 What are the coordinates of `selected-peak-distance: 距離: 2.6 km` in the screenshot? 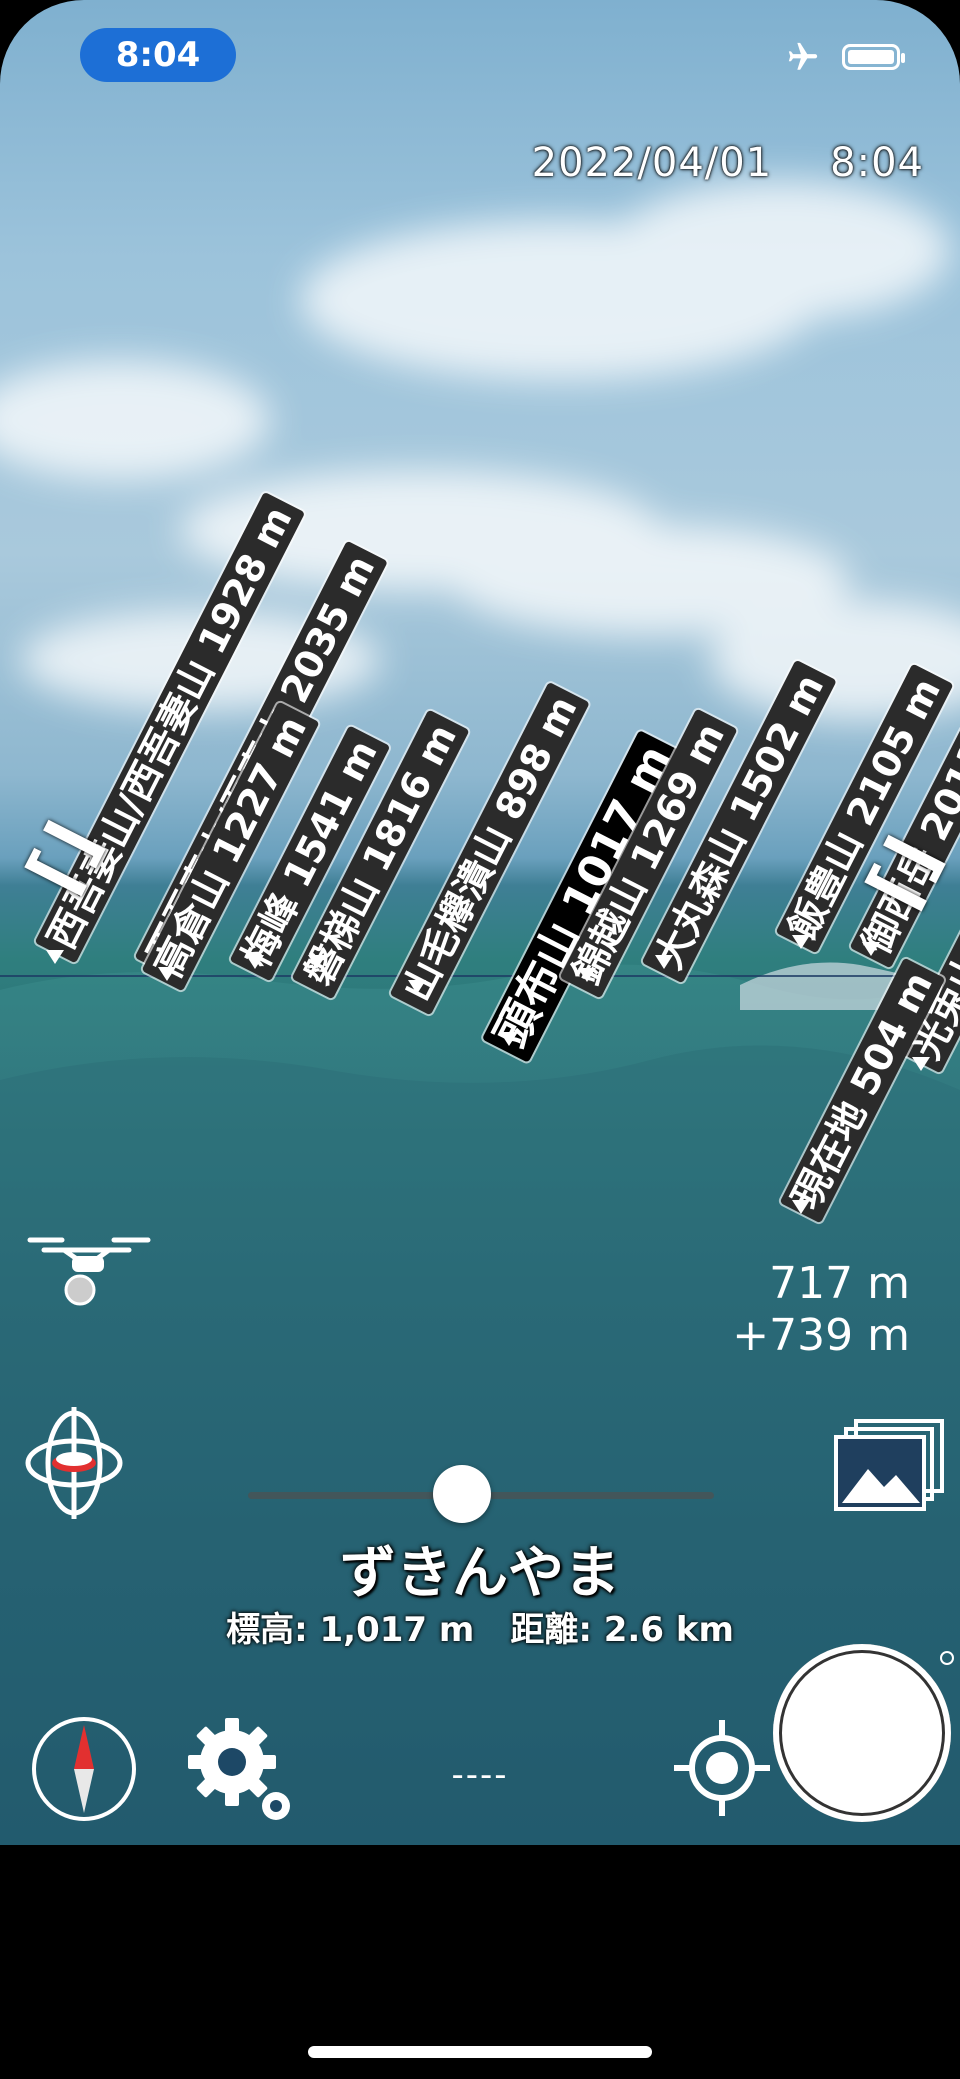 It's located at (622, 1630).